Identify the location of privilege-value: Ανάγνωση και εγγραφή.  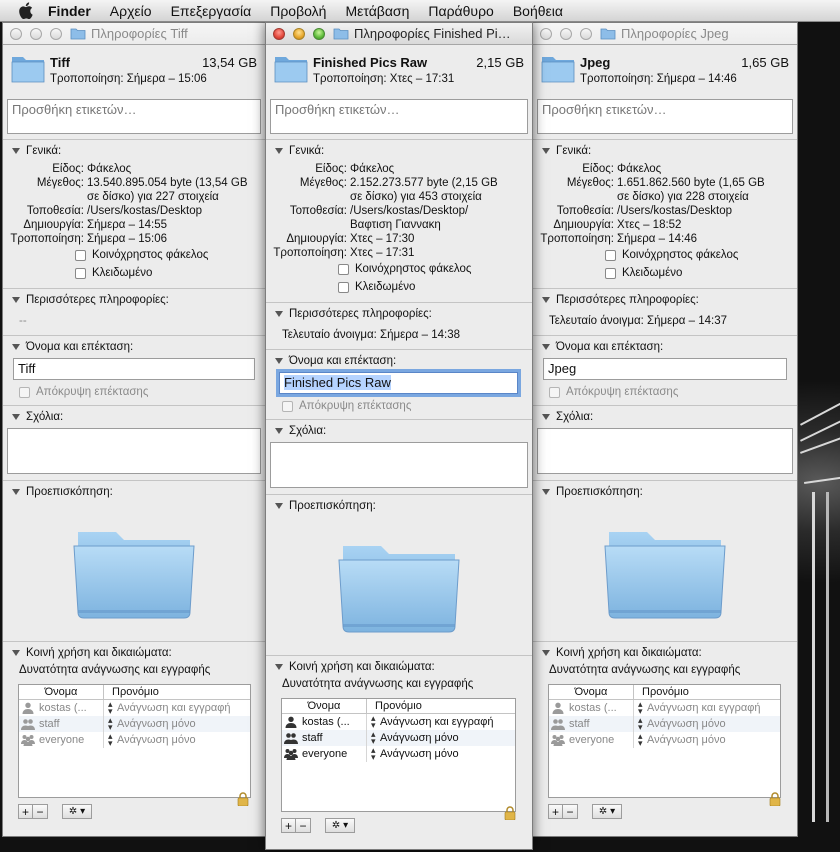
(437, 722).